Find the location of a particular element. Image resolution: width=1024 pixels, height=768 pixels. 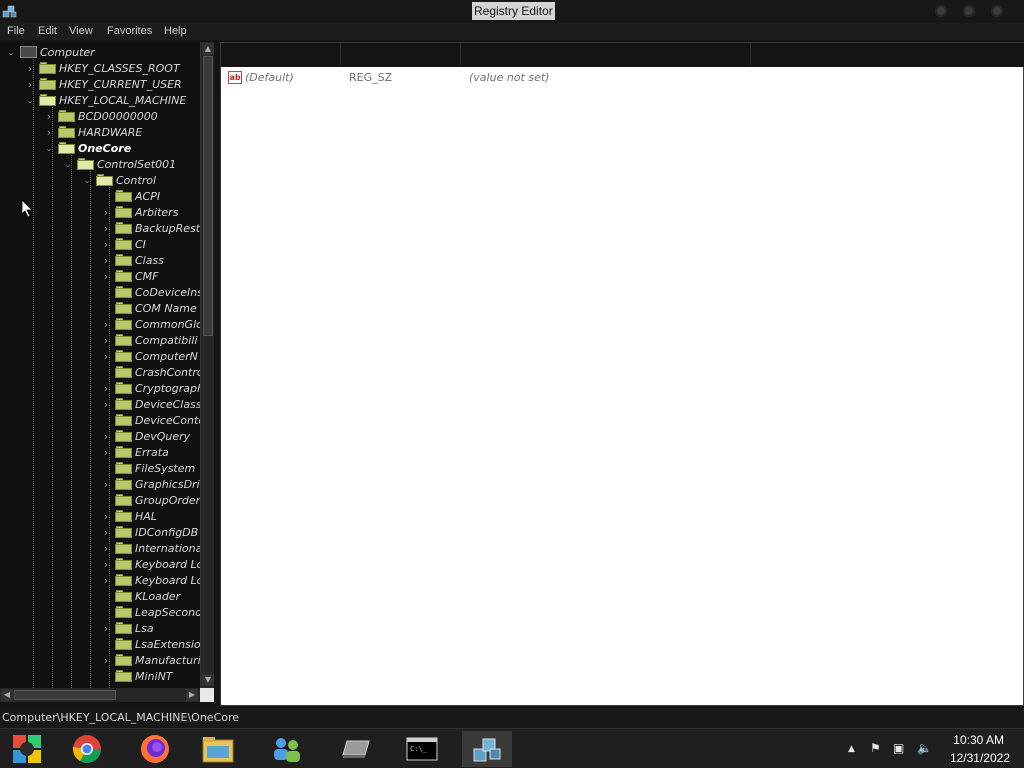

flag-icon: ⚑ is located at coordinates (875, 748).